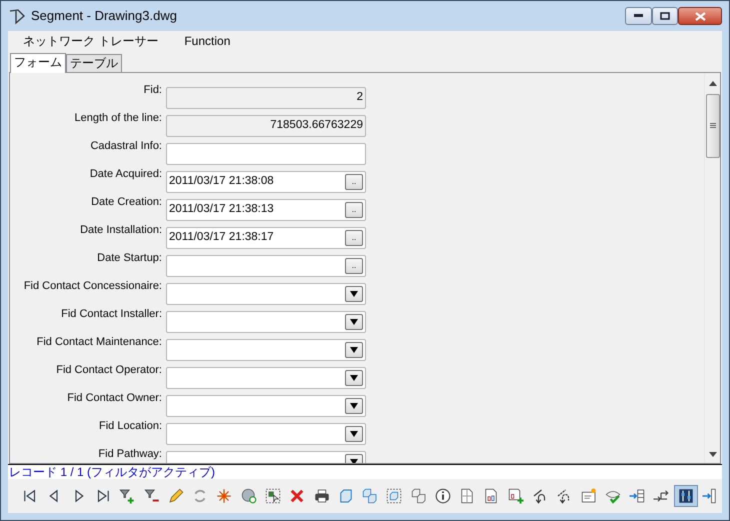 The width and height of the screenshot is (730, 521). What do you see at coordinates (273, 496) in the screenshot?
I see `select-area-icon` at bounding box center [273, 496].